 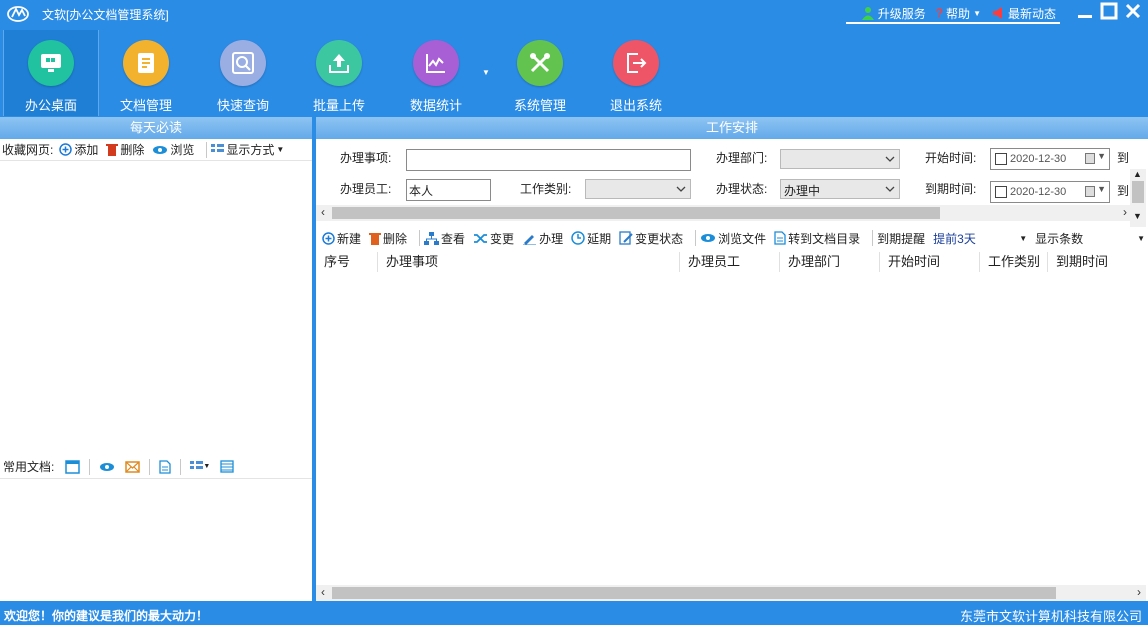 I want to click on open-doc-button, so click(x=73, y=466).